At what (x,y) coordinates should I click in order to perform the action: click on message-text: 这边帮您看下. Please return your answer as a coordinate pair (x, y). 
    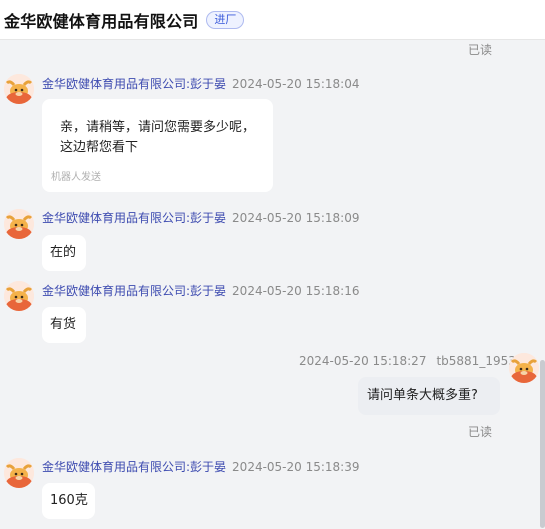
    Looking at the image, I should click on (99, 147).